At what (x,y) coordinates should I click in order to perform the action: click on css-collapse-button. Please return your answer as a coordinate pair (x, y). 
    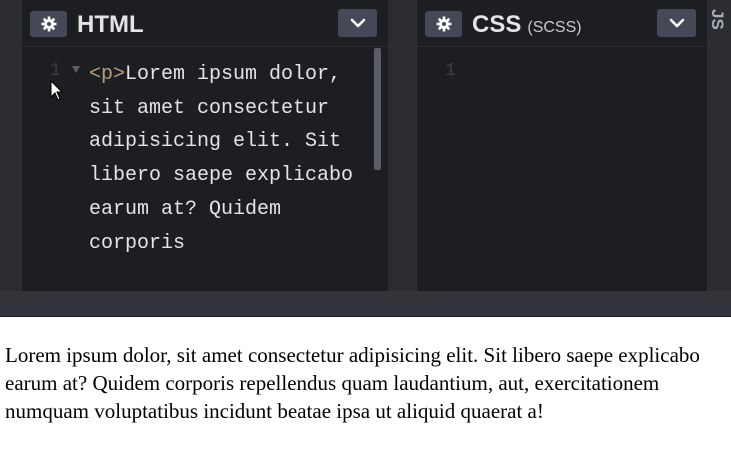
    Looking at the image, I should click on (676, 23).